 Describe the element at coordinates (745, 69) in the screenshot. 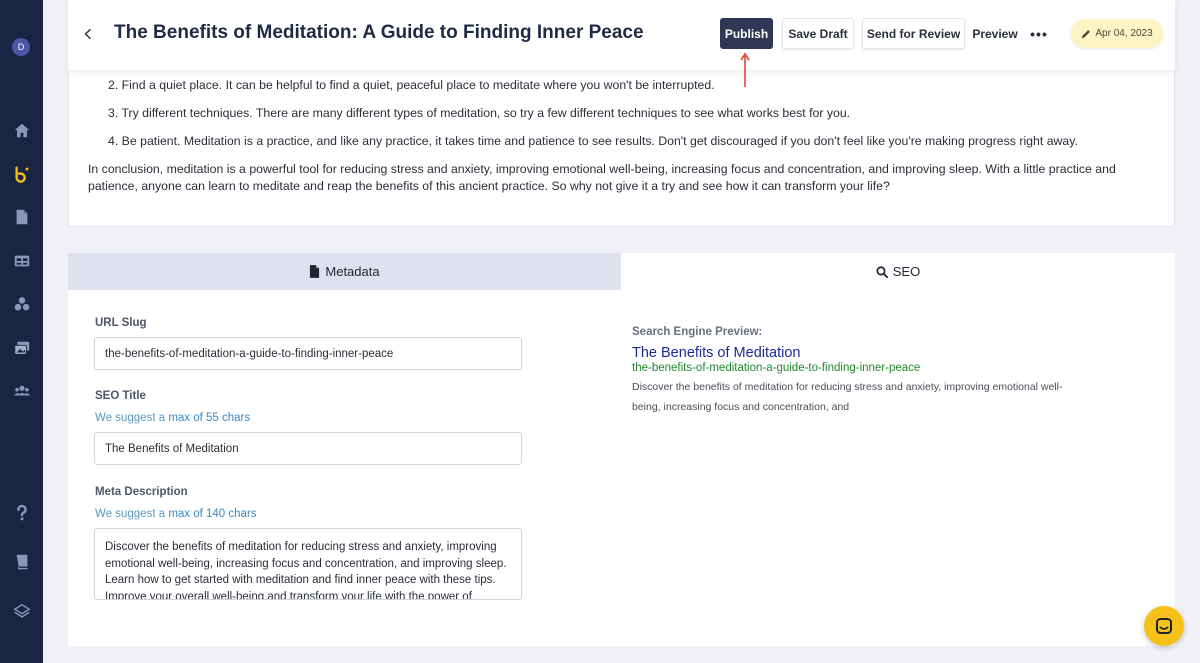

I see `annotation-arrow-icon` at that location.